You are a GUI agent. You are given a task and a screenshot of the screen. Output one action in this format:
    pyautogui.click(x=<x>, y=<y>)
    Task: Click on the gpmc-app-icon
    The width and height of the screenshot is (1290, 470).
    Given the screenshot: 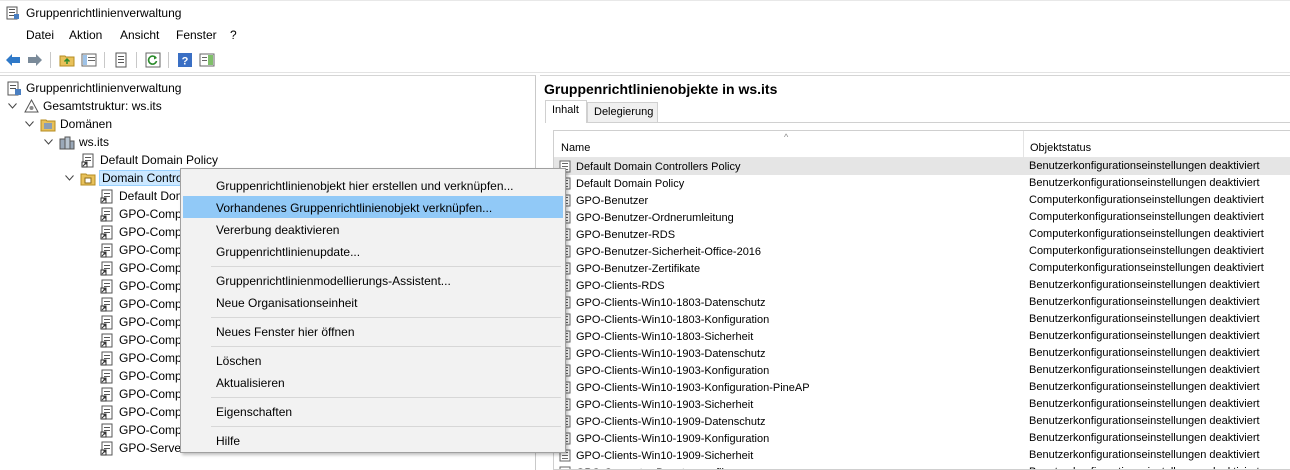 What is the action you would take?
    pyautogui.click(x=13, y=13)
    